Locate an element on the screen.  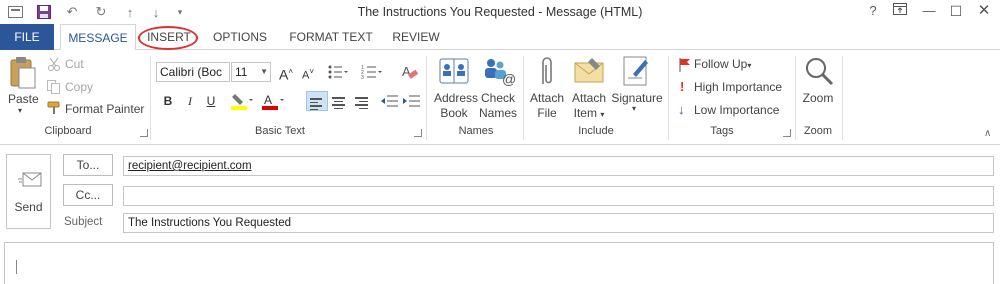
attach-file-label-line2: File is located at coordinates (547, 113).